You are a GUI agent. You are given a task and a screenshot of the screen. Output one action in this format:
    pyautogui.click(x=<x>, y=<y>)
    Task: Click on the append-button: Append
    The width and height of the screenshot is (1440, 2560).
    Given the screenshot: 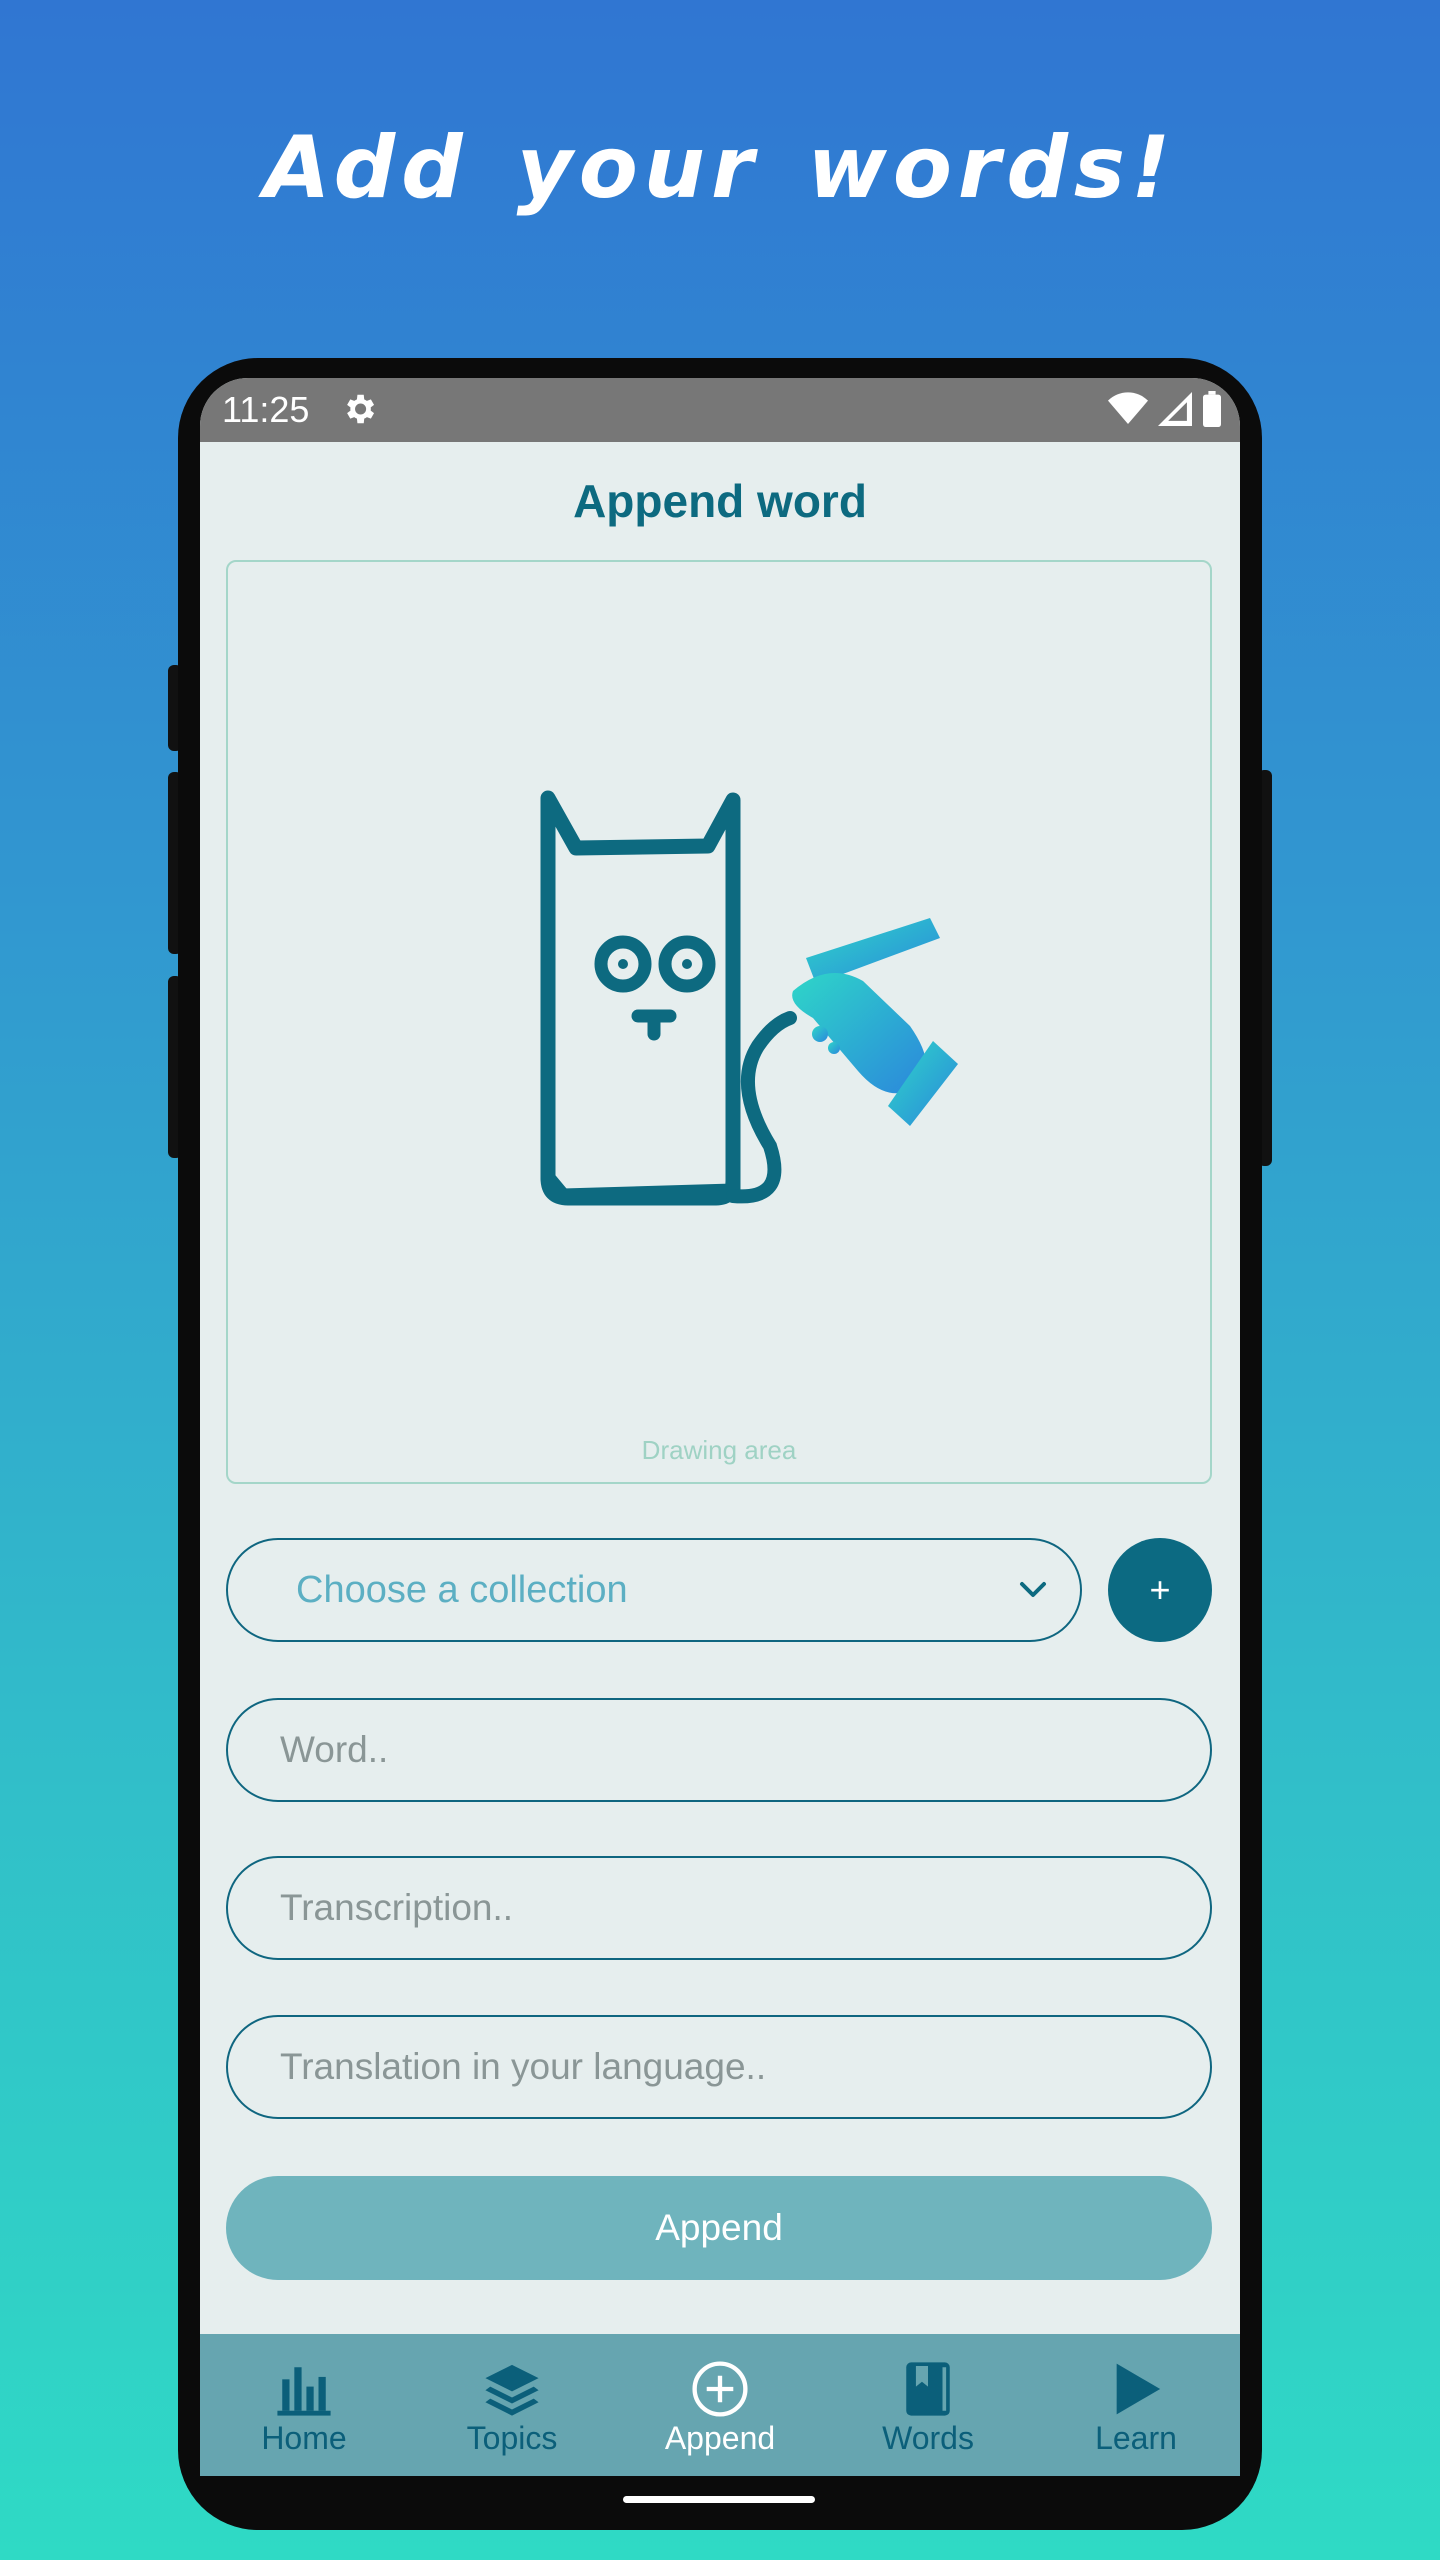 What is the action you would take?
    pyautogui.click(x=719, y=2228)
    